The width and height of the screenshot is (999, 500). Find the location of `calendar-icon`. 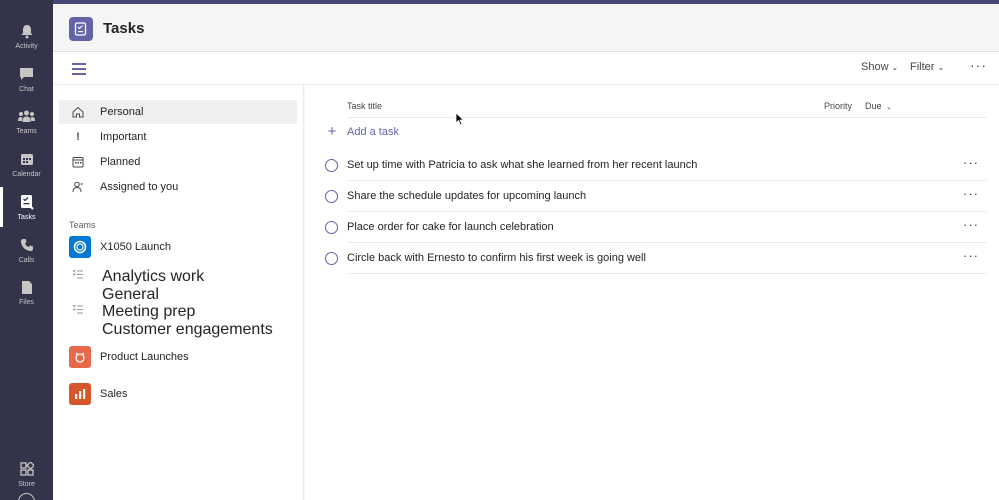

calendar-icon is located at coordinates (27, 159).